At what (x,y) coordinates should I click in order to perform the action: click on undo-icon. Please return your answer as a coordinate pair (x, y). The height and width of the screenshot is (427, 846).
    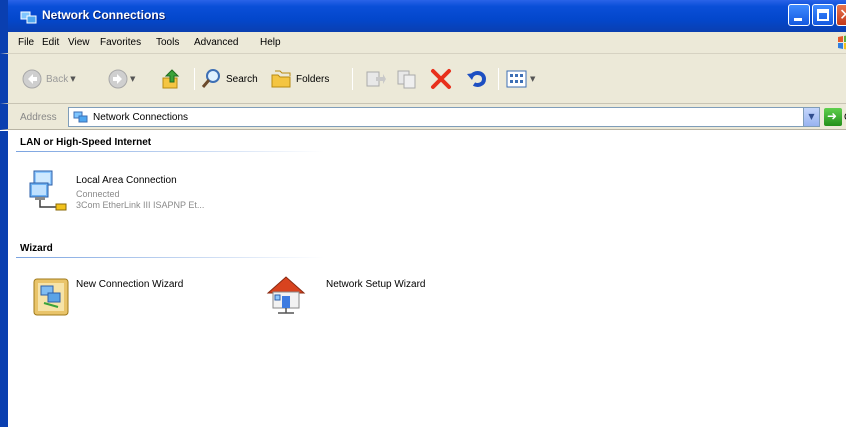
    Looking at the image, I should click on (477, 79).